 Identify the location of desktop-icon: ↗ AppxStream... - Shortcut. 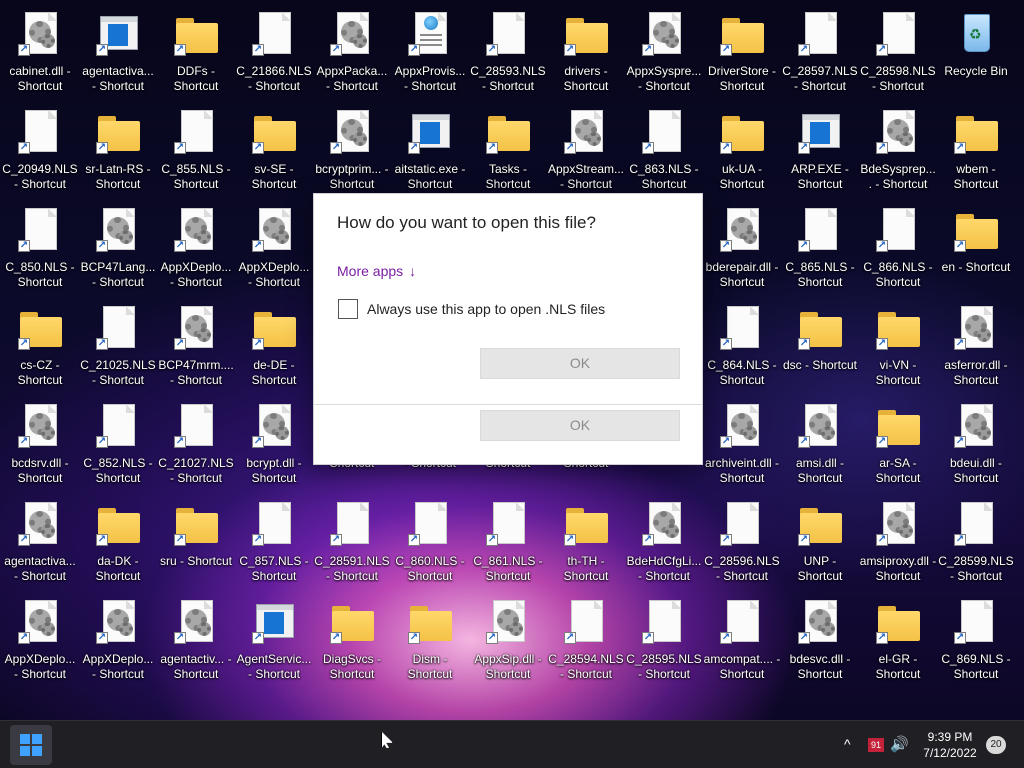
(586, 146).